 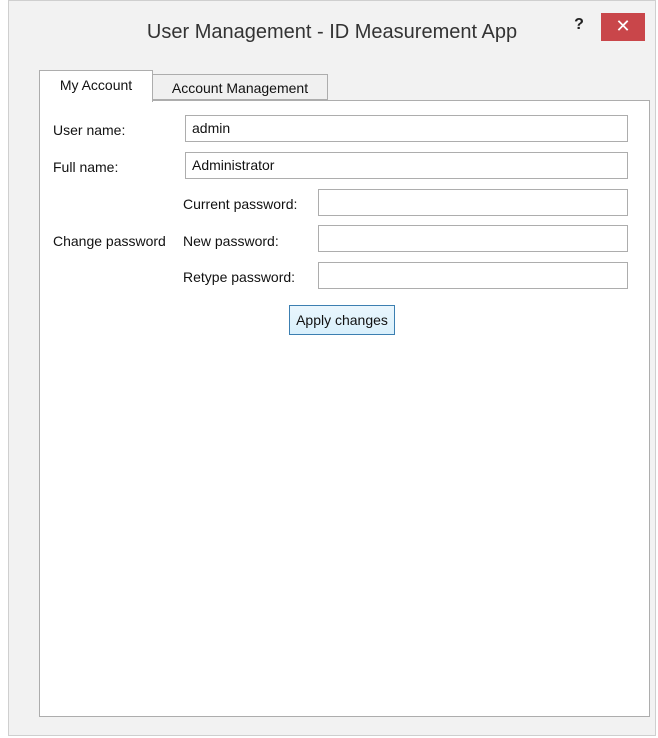 I want to click on username-label: User name:, so click(x=89, y=130).